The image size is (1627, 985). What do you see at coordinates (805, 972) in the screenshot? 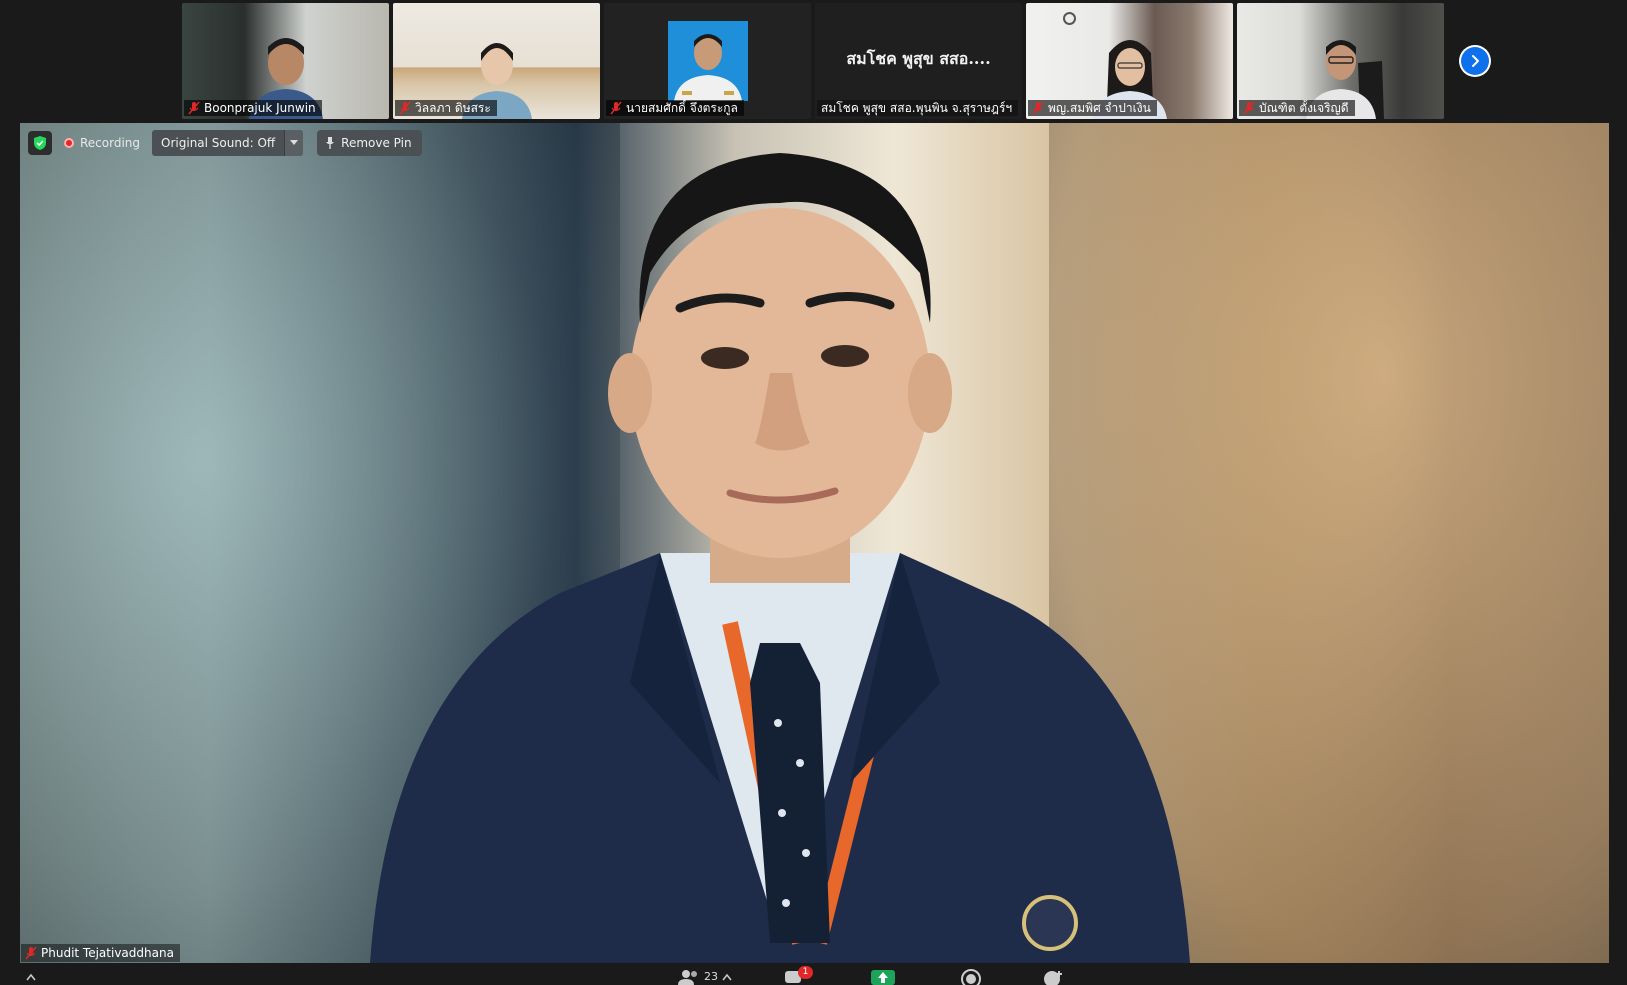
I see `chat-unread-badge: 1` at bounding box center [805, 972].